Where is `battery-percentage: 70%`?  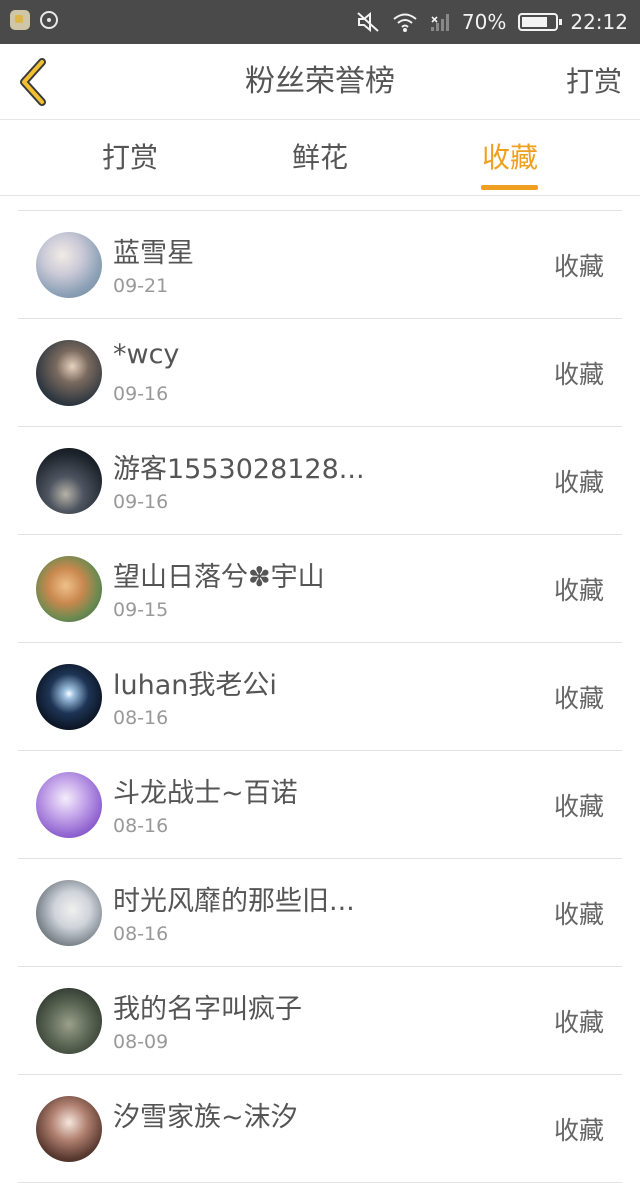 battery-percentage: 70% is located at coordinates (484, 22).